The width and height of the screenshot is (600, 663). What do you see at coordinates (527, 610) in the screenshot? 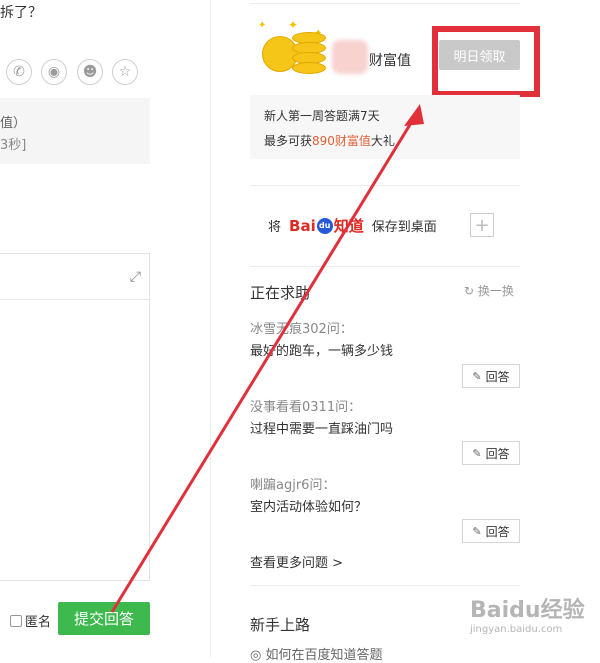
I see `watermark-brand: Baidu经验` at bounding box center [527, 610].